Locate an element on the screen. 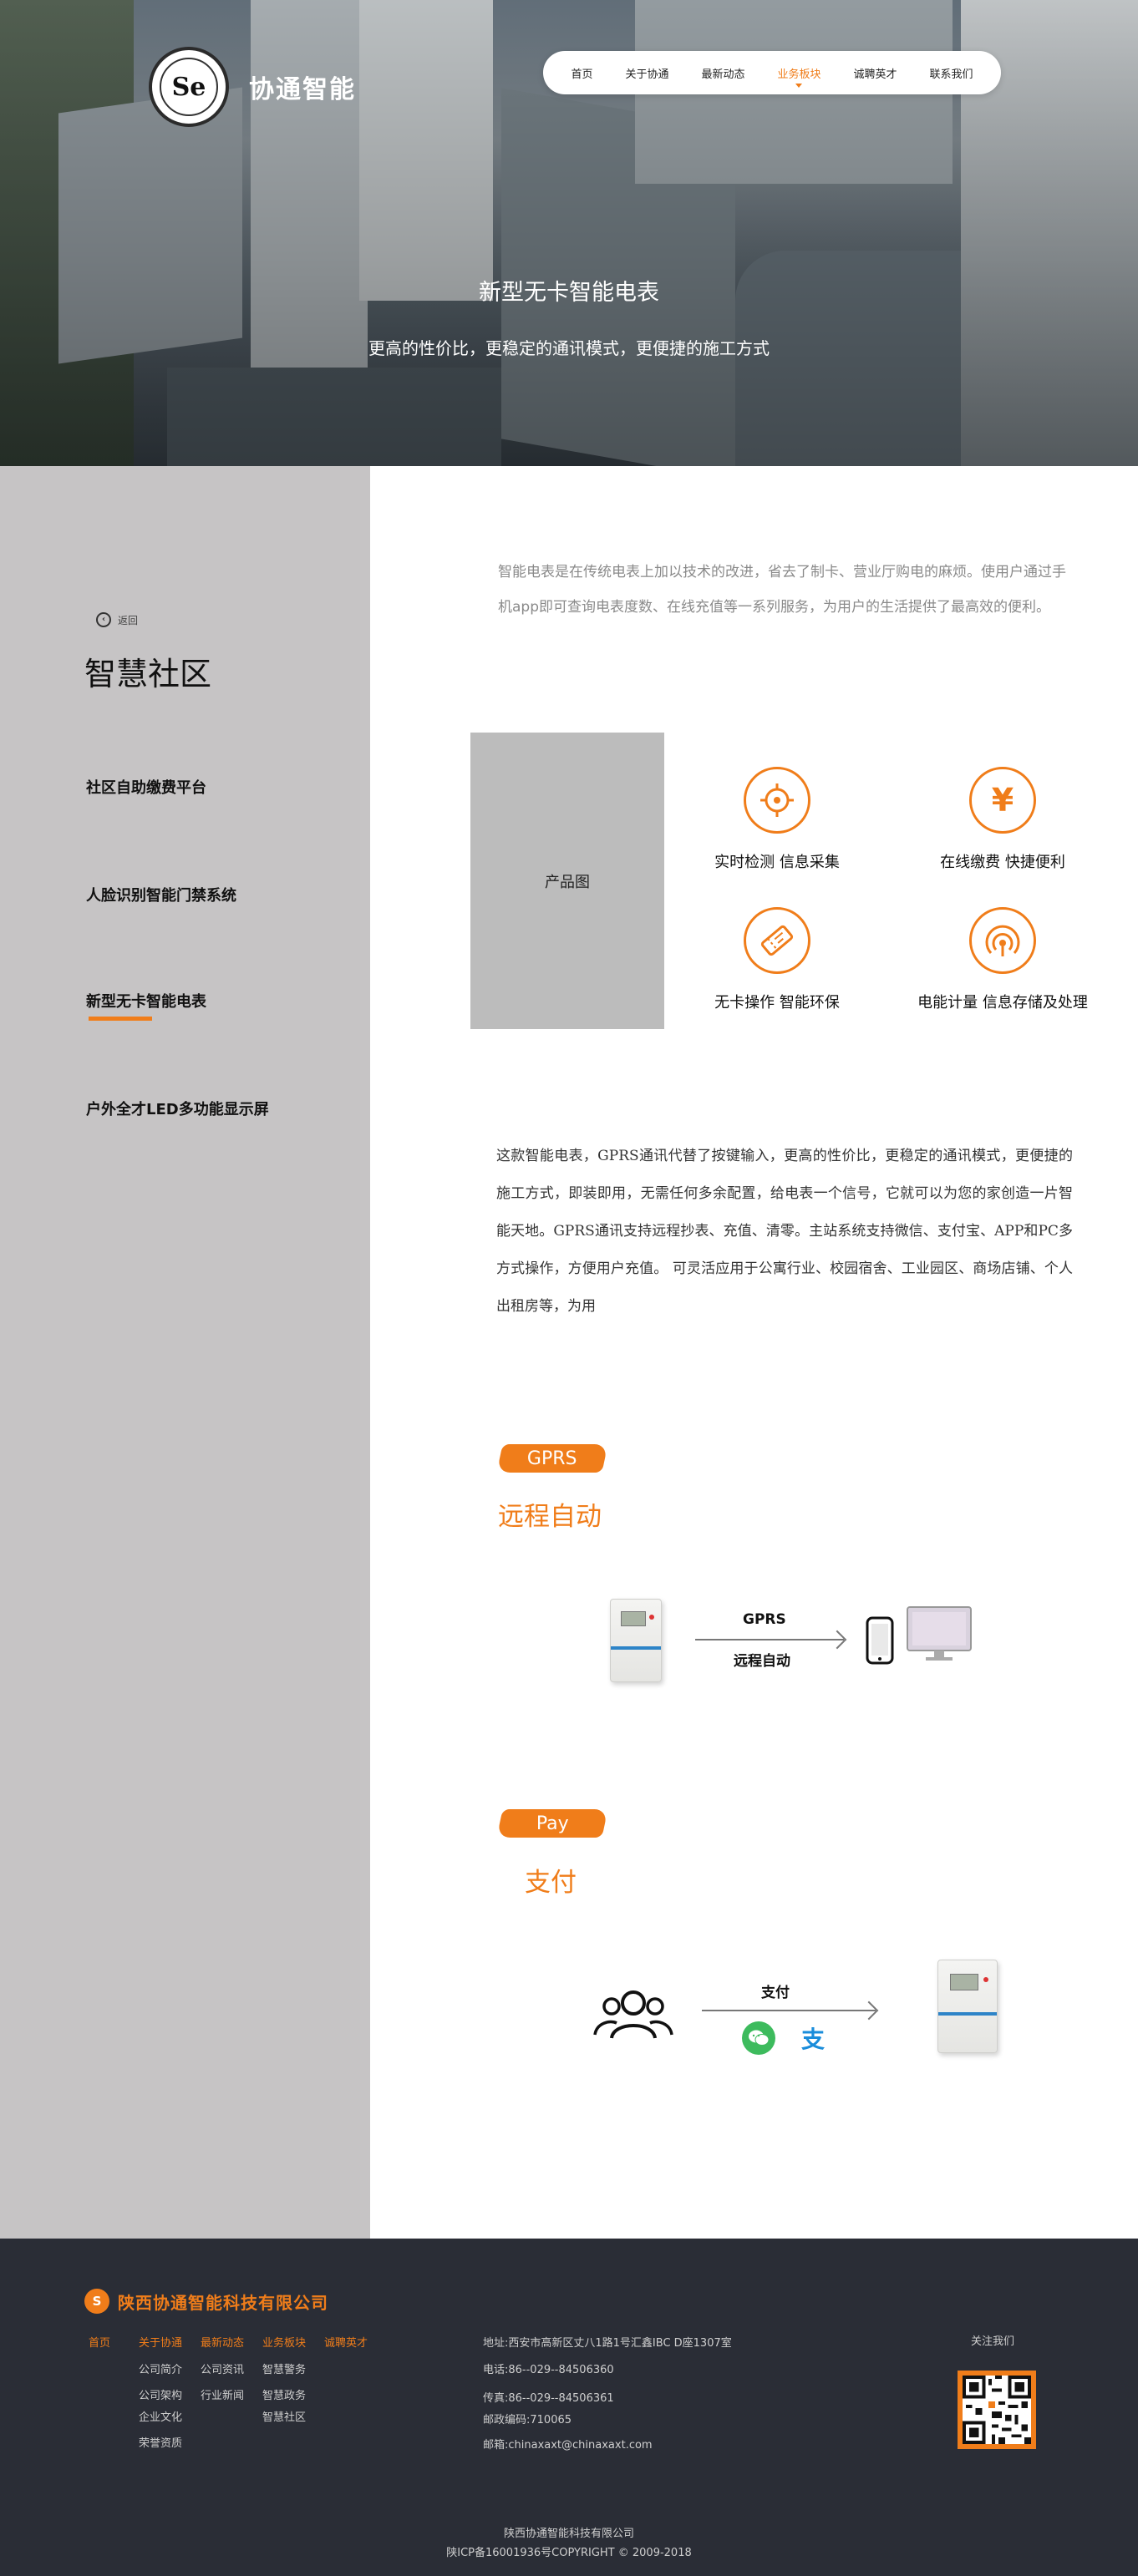 The width and height of the screenshot is (1138, 2576). gprs-tag: GPRS is located at coordinates (552, 1458).